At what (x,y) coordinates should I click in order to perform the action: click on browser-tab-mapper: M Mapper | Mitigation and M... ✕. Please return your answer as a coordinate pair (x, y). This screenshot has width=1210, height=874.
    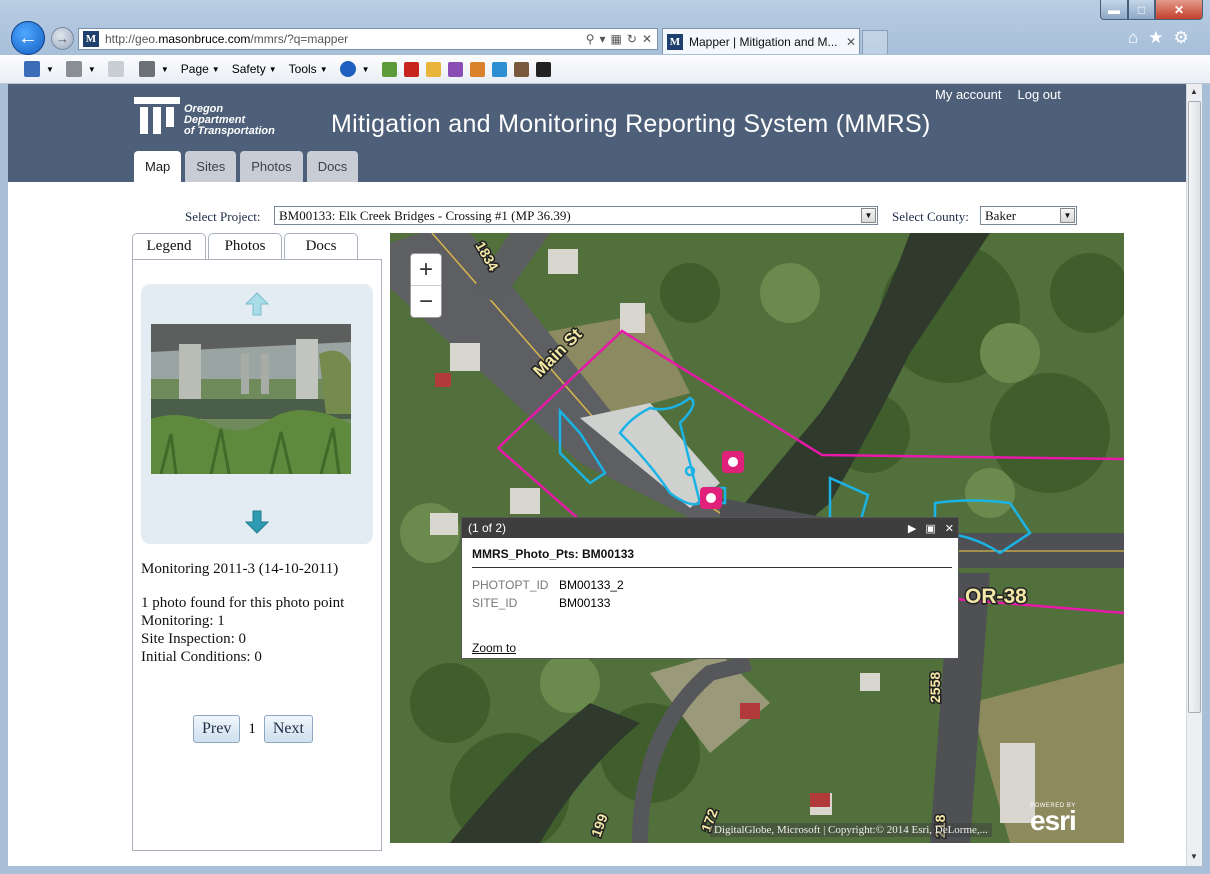
    Looking at the image, I should click on (761, 41).